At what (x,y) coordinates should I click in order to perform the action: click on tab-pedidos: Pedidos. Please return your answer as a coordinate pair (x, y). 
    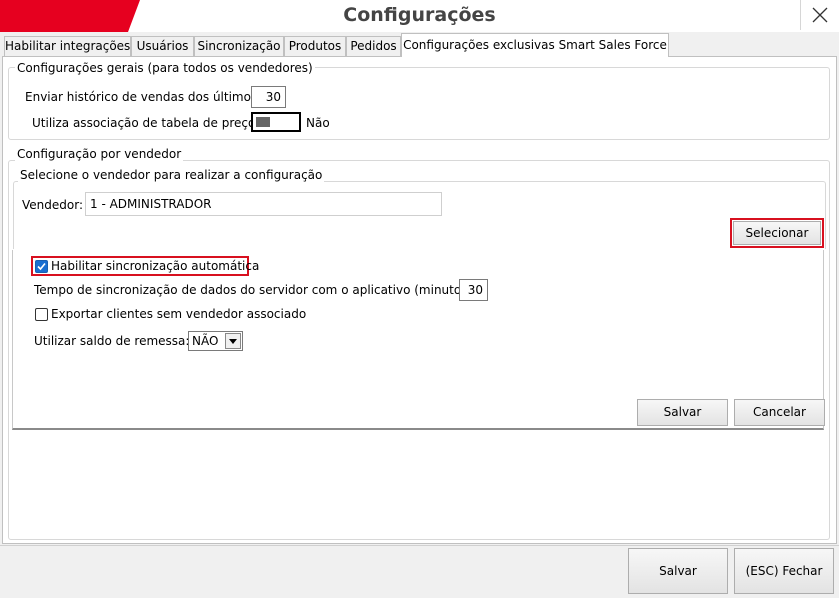
    Looking at the image, I should click on (373, 46).